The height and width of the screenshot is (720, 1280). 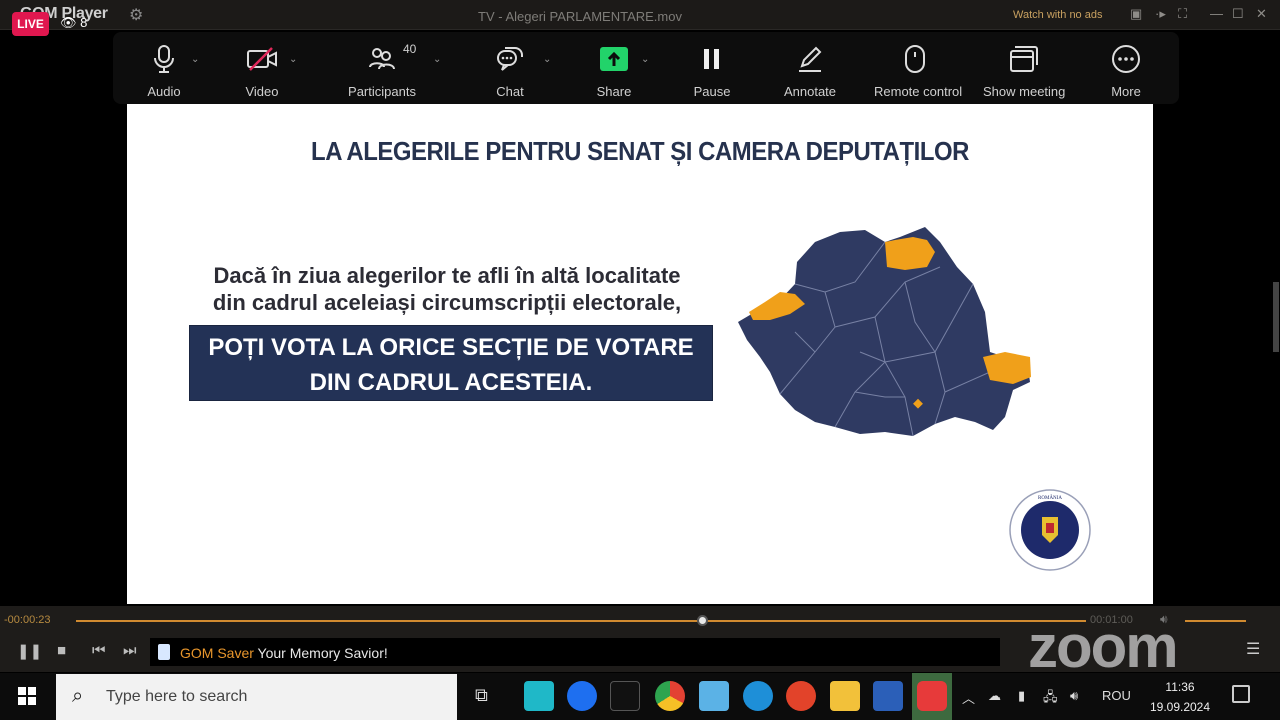 I want to click on live-badge: LIVE, so click(x=30, y=24).